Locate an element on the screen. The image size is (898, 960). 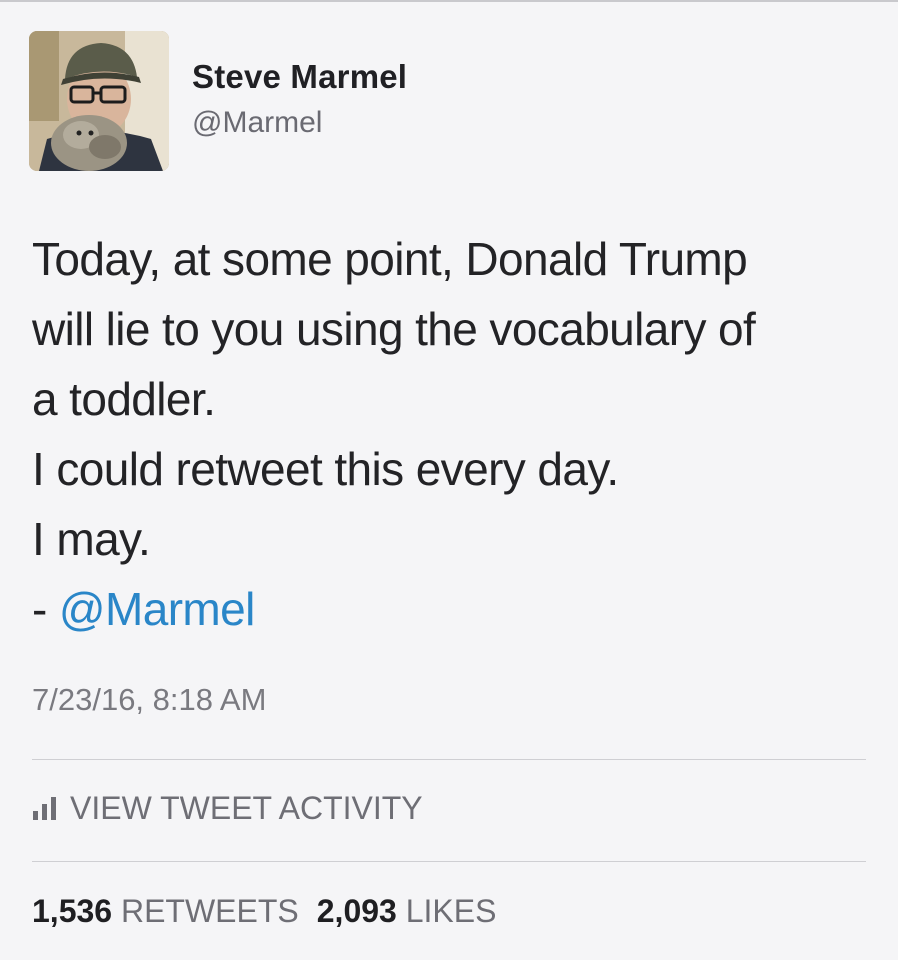
retweets-label: RETWEETS is located at coordinates (209, 911).